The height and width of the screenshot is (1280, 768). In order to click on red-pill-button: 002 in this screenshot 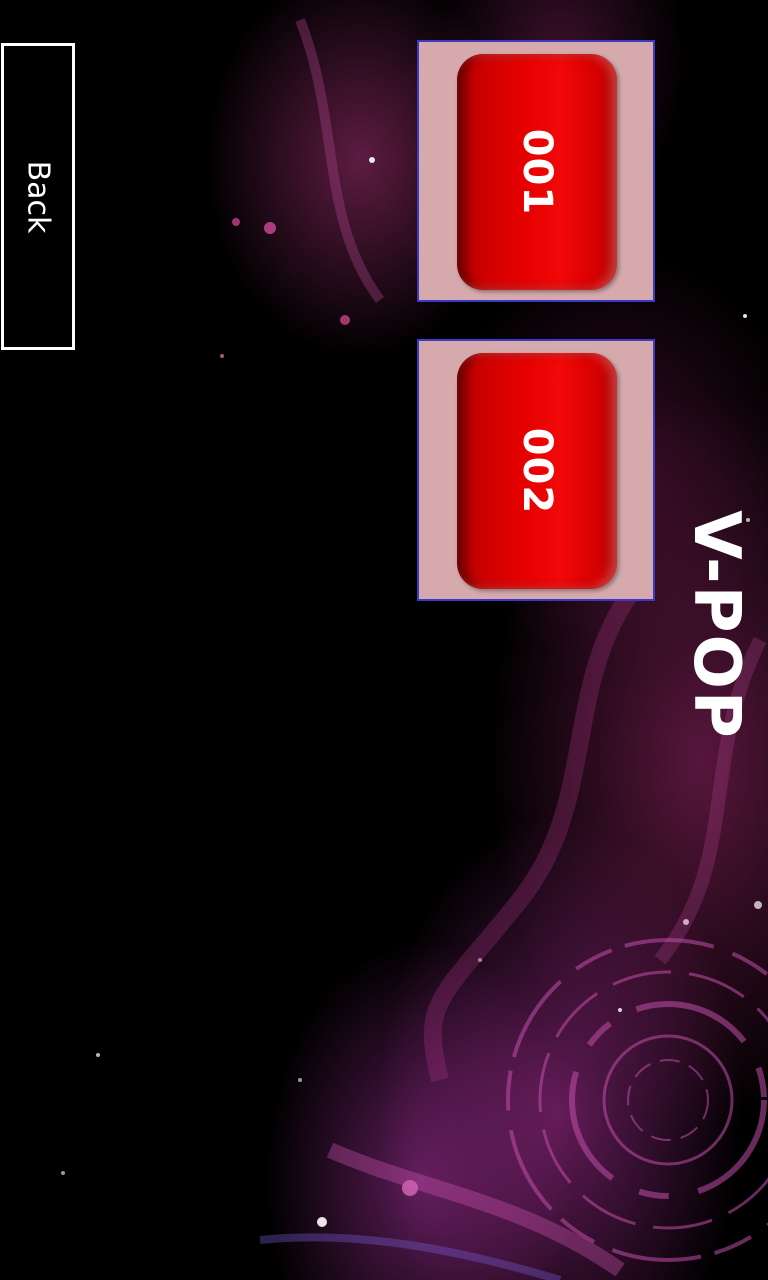, I will do `click(537, 471)`.